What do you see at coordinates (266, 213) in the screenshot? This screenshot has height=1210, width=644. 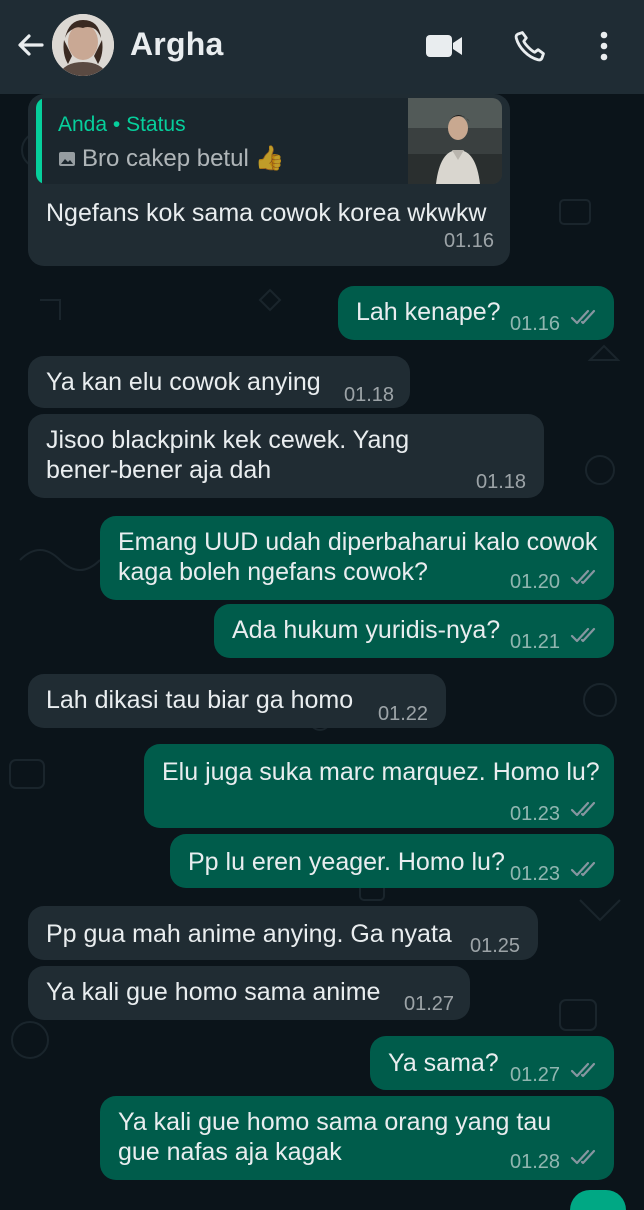 I see `message-text: Ngefans kok sama cowok korea wkwkw` at bounding box center [266, 213].